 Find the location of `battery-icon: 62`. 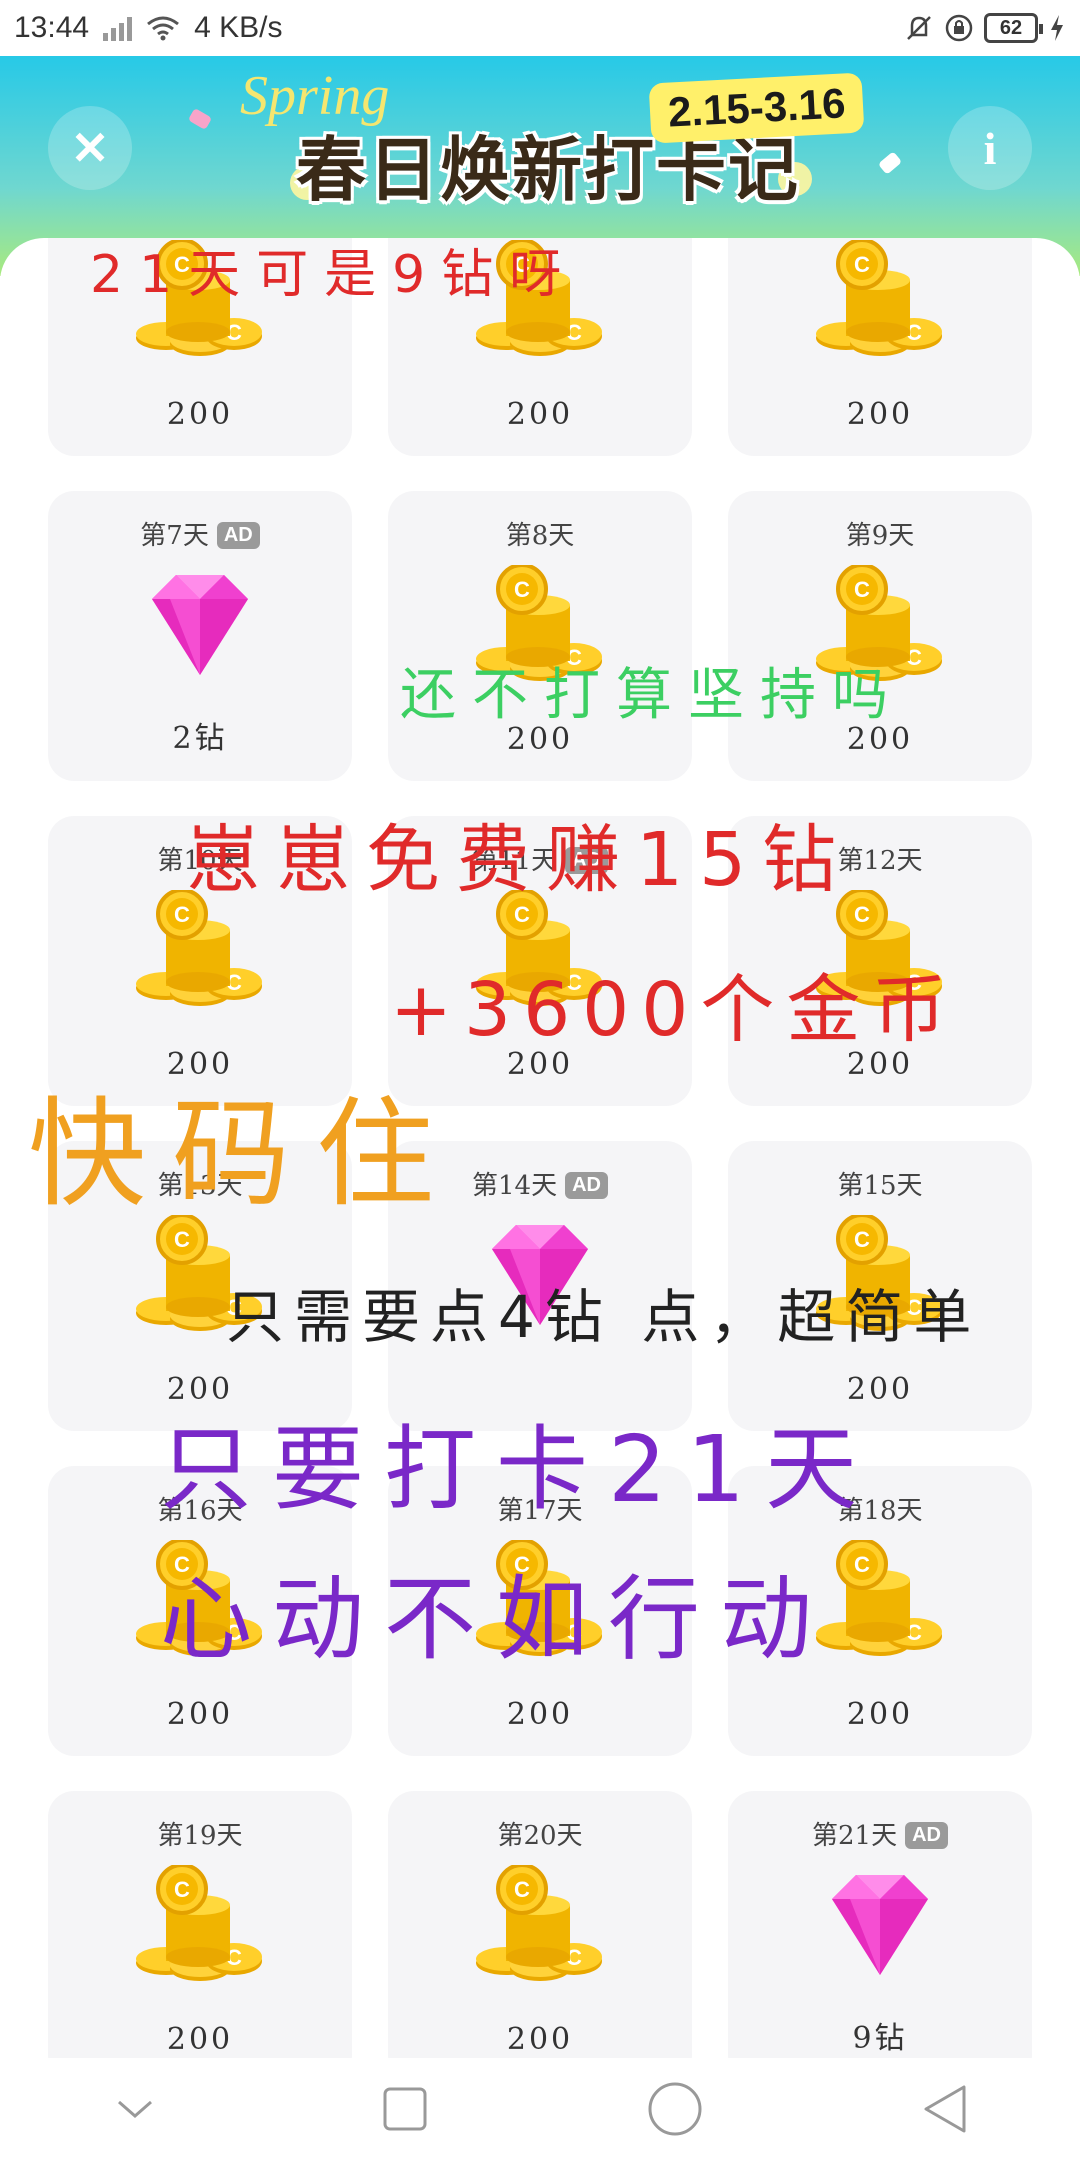

battery-icon: 62 is located at coordinates (1013, 28).